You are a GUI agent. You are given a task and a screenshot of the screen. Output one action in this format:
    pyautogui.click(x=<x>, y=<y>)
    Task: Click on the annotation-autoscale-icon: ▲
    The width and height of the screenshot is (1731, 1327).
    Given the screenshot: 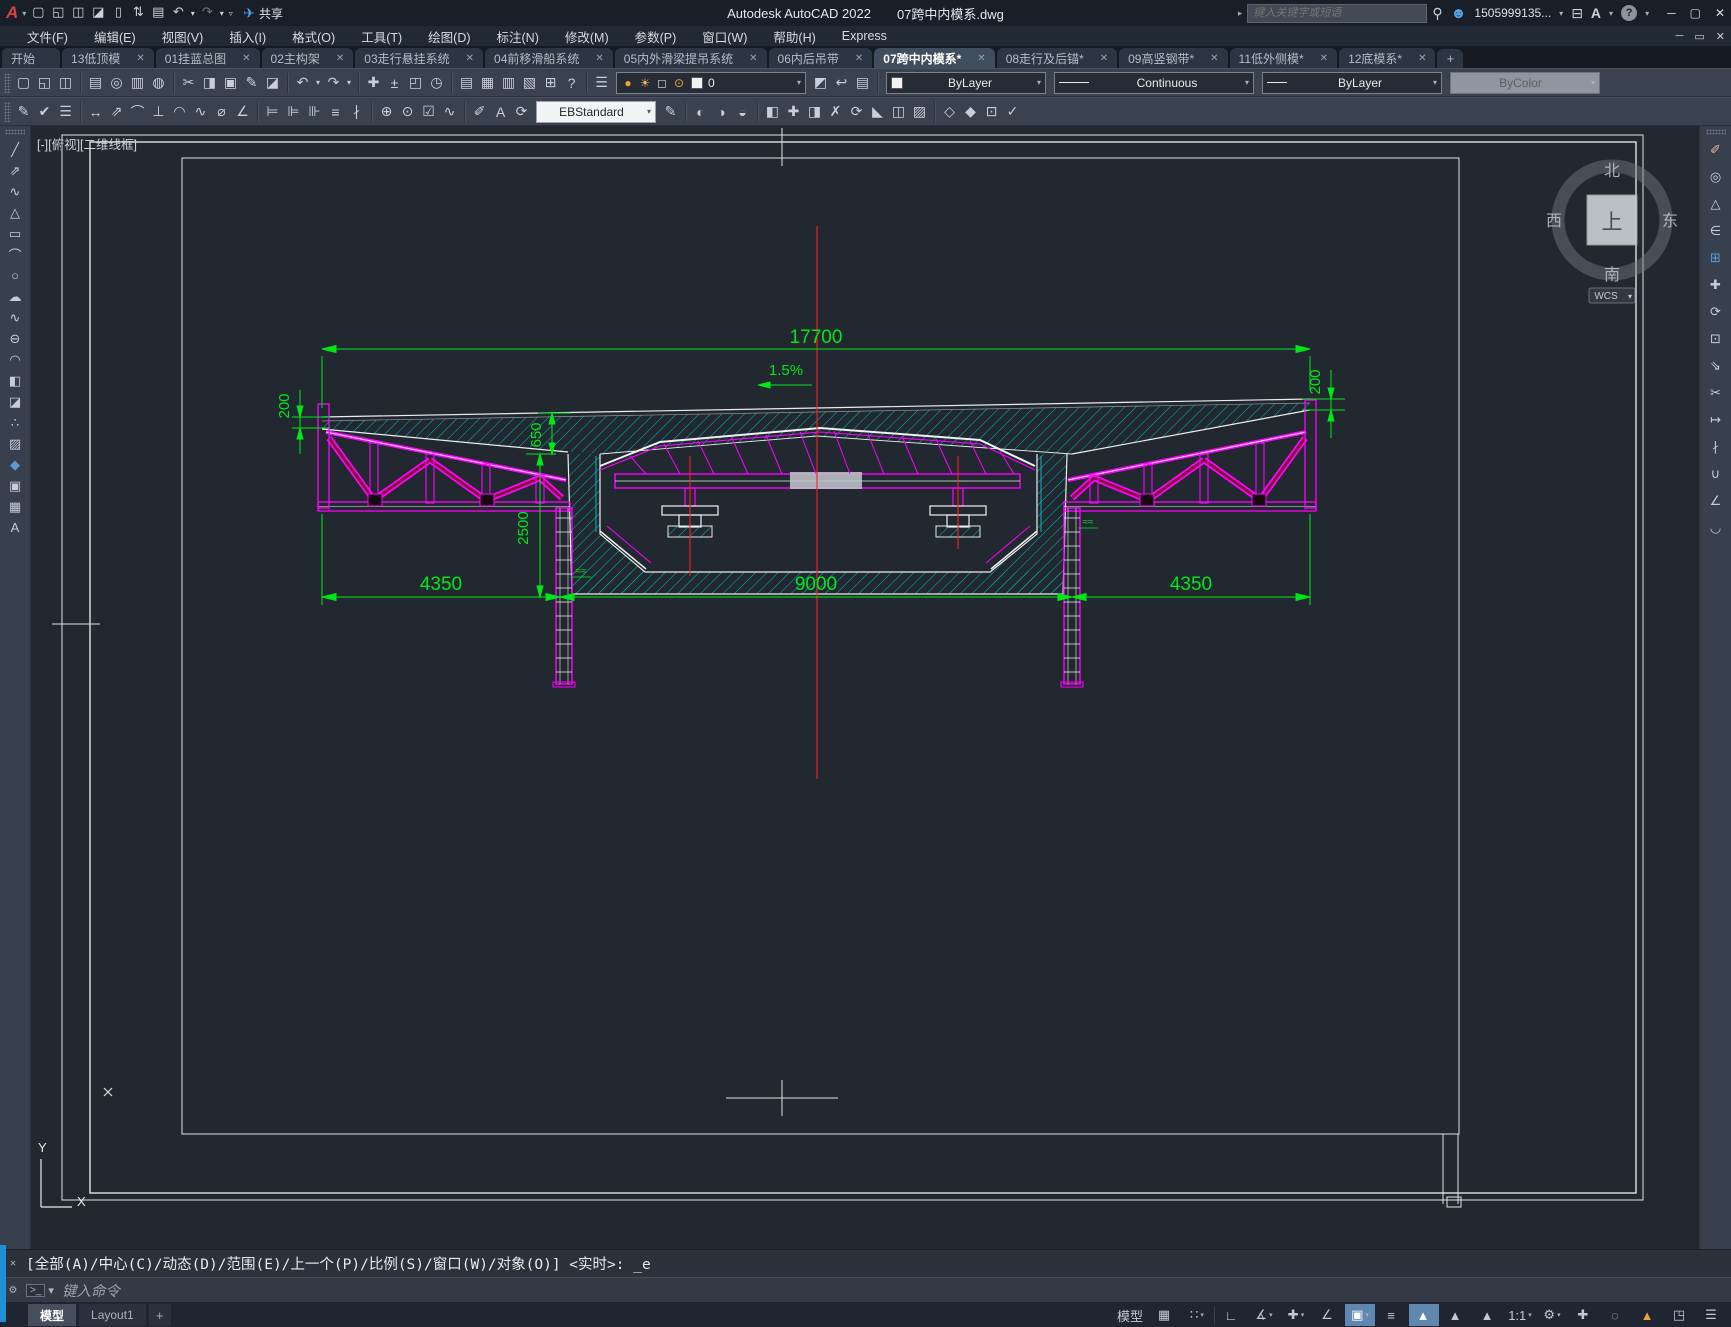 What is the action you would take?
    pyautogui.click(x=1456, y=1315)
    